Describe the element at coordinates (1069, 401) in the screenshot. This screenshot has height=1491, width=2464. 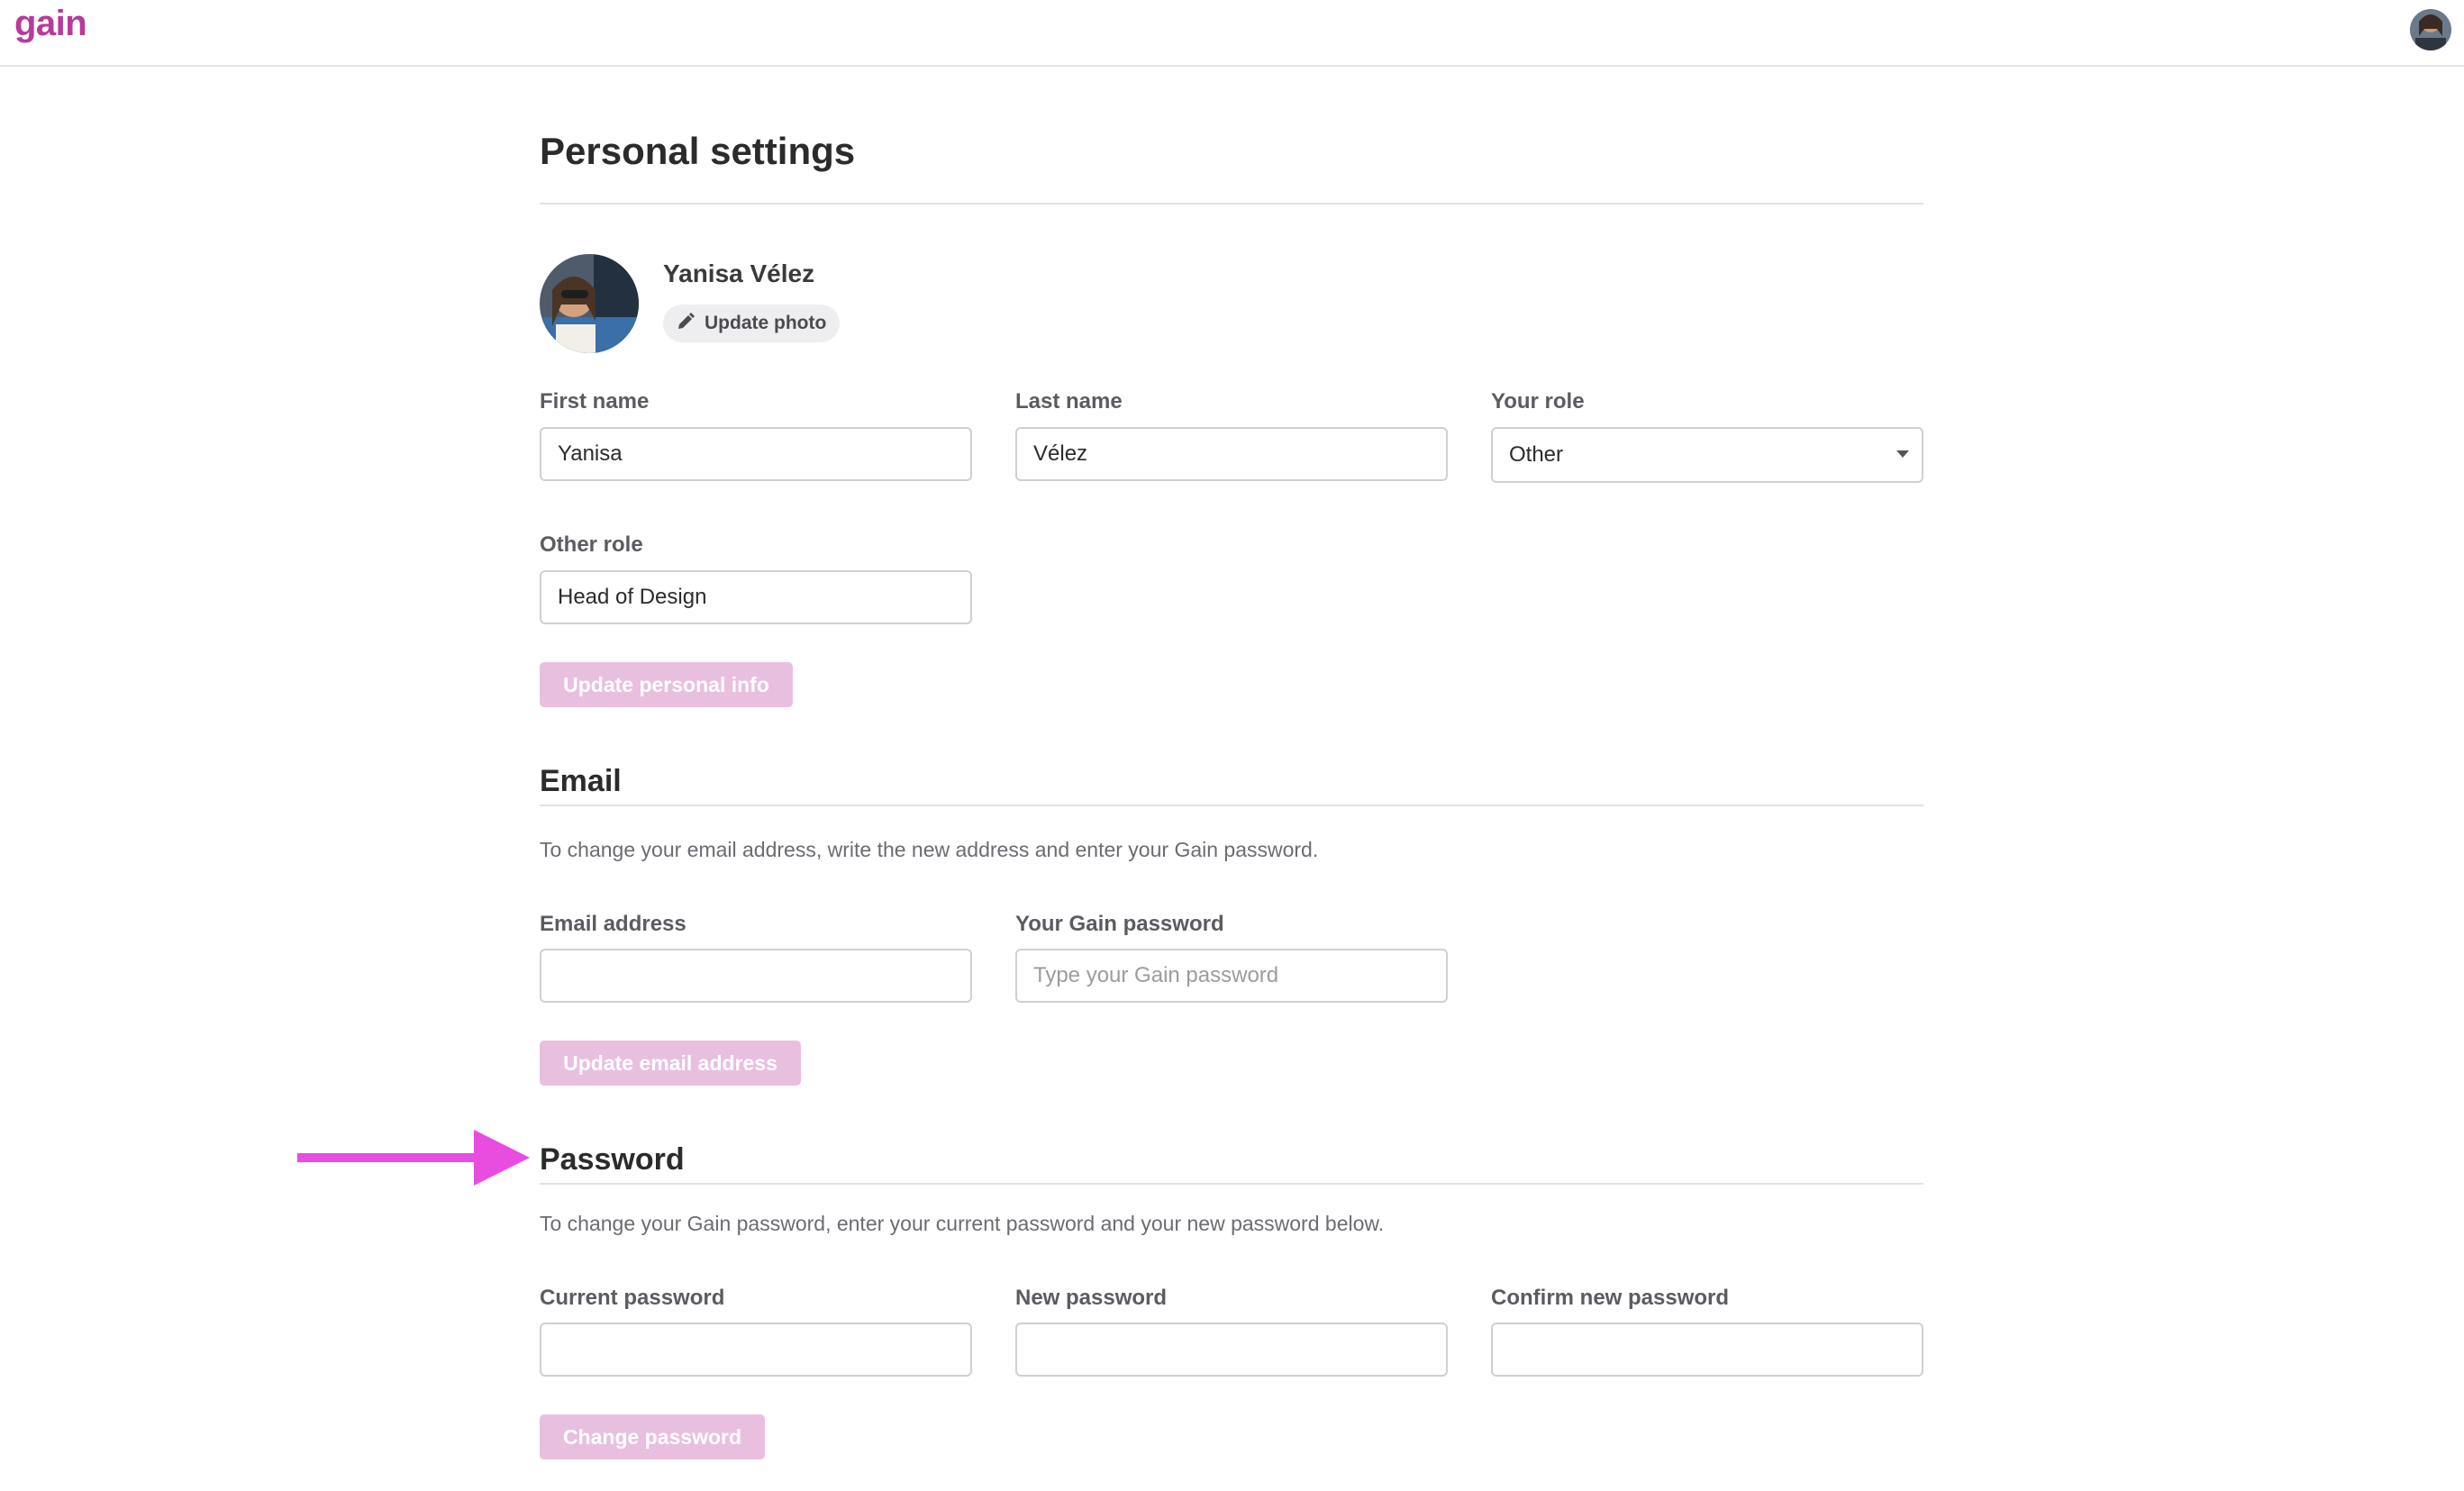
I see `last-name-label: Last name` at that location.